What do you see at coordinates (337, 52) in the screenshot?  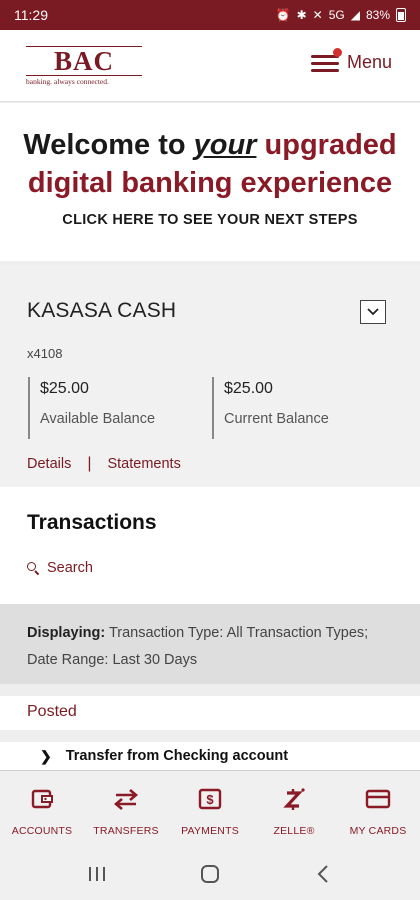 I see `notification-dot` at bounding box center [337, 52].